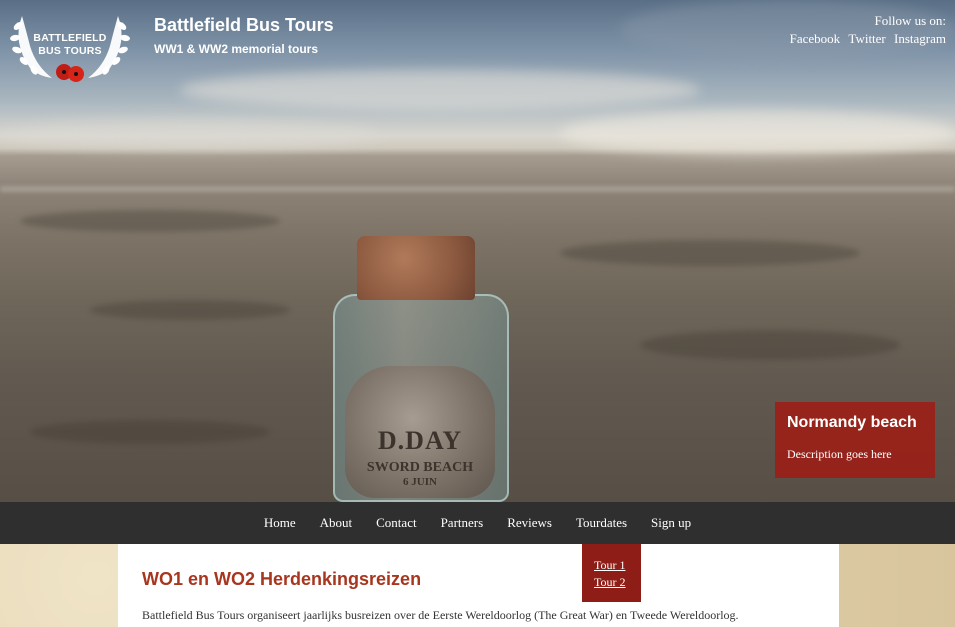 This screenshot has width=955, height=627. Describe the element at coordinates (617, 582) in the screenshot. I see `dropdown-item-tour-2: Tour 2` at that location.